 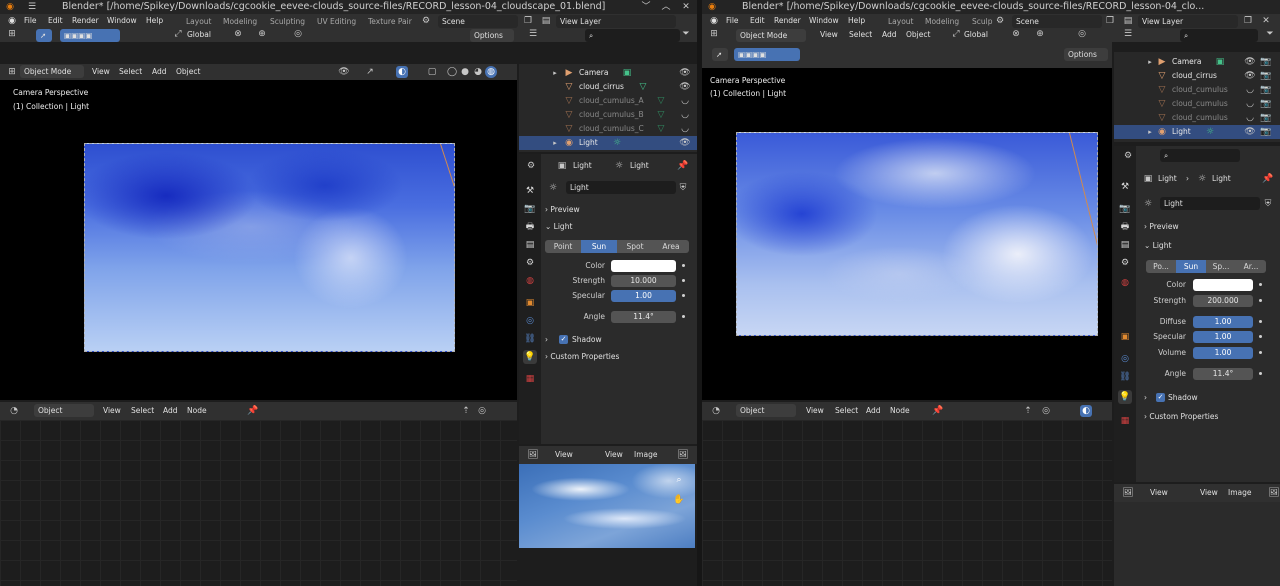 I want to click on view-layer-tab-icon: ▤, so click(x=1125, y=245).